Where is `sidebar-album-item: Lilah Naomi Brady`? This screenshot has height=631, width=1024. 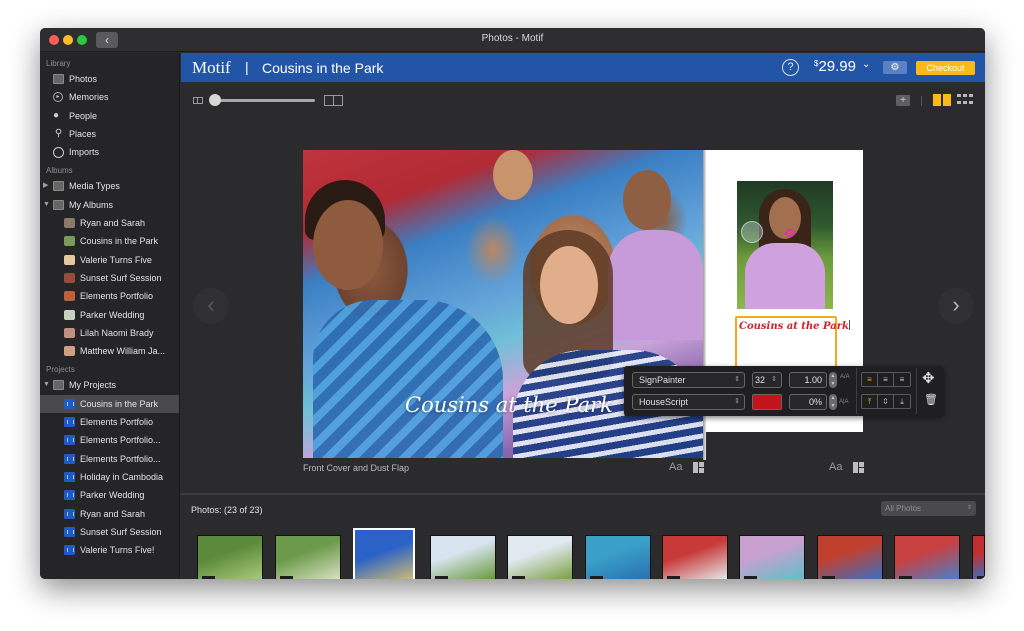
sidebar-album-item: Lilah Naomi Brady is located at coordinates (109, 333).